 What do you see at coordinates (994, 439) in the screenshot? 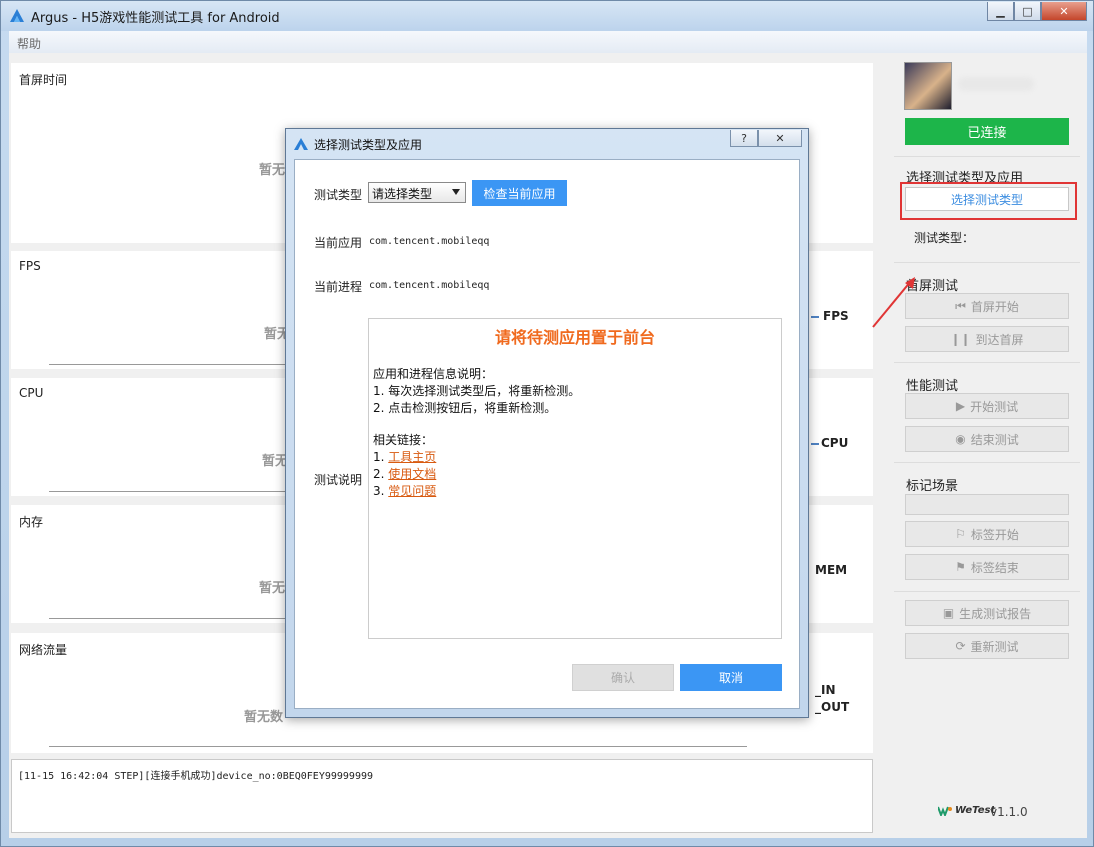
I see `button-label: 结束测试` at bounding box center [994, 439].